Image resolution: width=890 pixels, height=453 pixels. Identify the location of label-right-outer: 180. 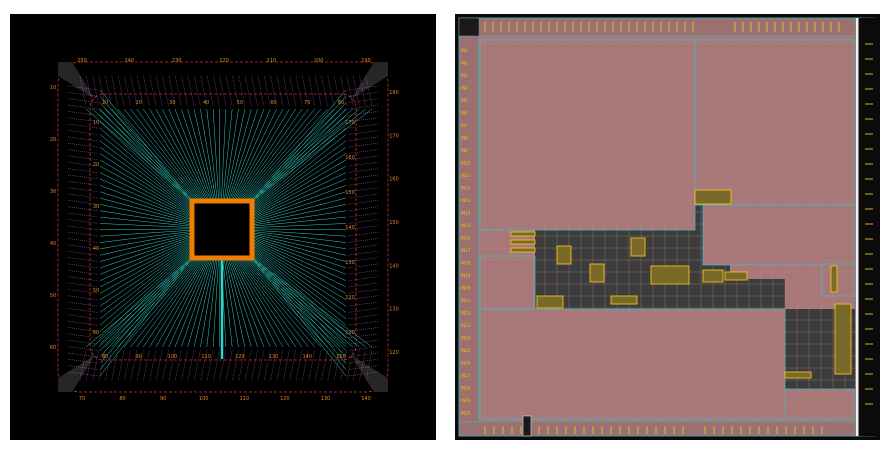
(394, 93).